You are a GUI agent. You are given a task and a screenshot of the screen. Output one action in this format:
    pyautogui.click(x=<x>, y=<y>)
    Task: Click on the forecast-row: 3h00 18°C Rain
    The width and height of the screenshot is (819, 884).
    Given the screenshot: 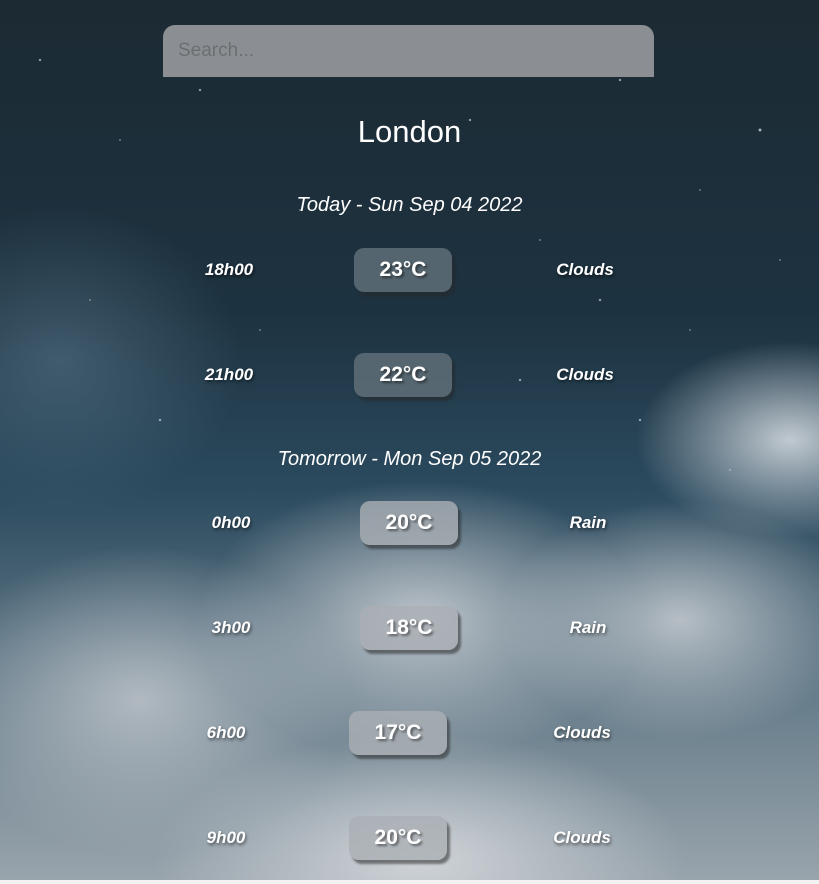 What is the action you would take?
    pyautogui.click(x=409, y=629)
    